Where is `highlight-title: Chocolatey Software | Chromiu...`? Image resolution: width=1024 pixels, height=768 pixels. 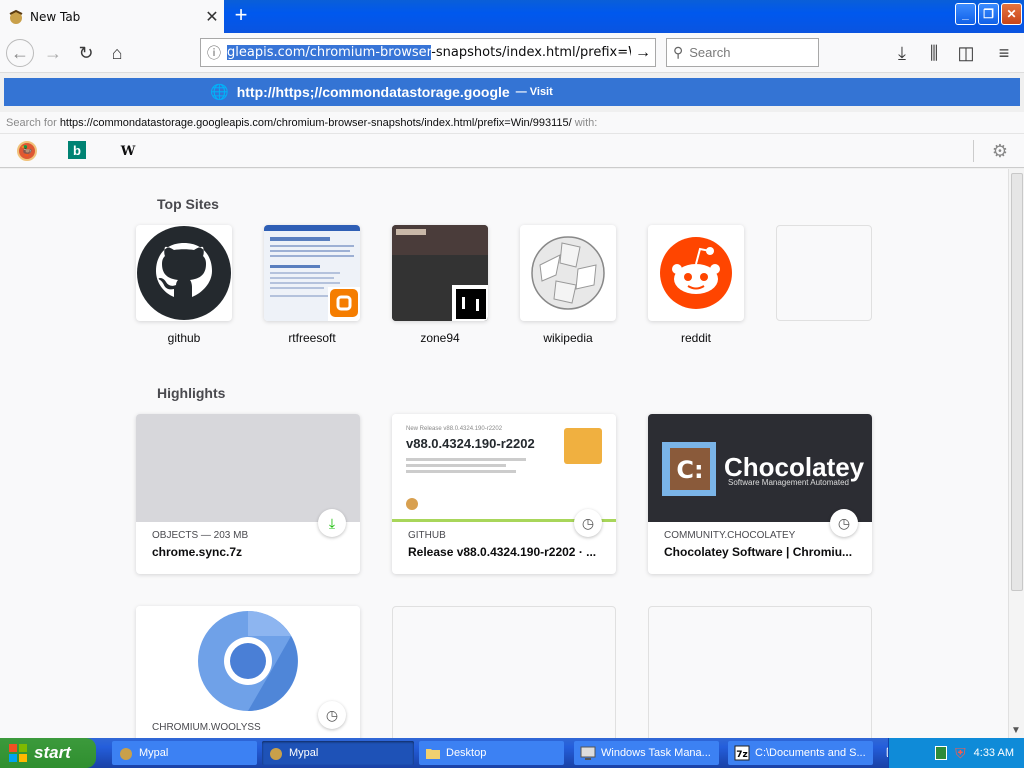
highlight-title: Chocolatey Software | Chromiu... is located at coordinates (758, 552).